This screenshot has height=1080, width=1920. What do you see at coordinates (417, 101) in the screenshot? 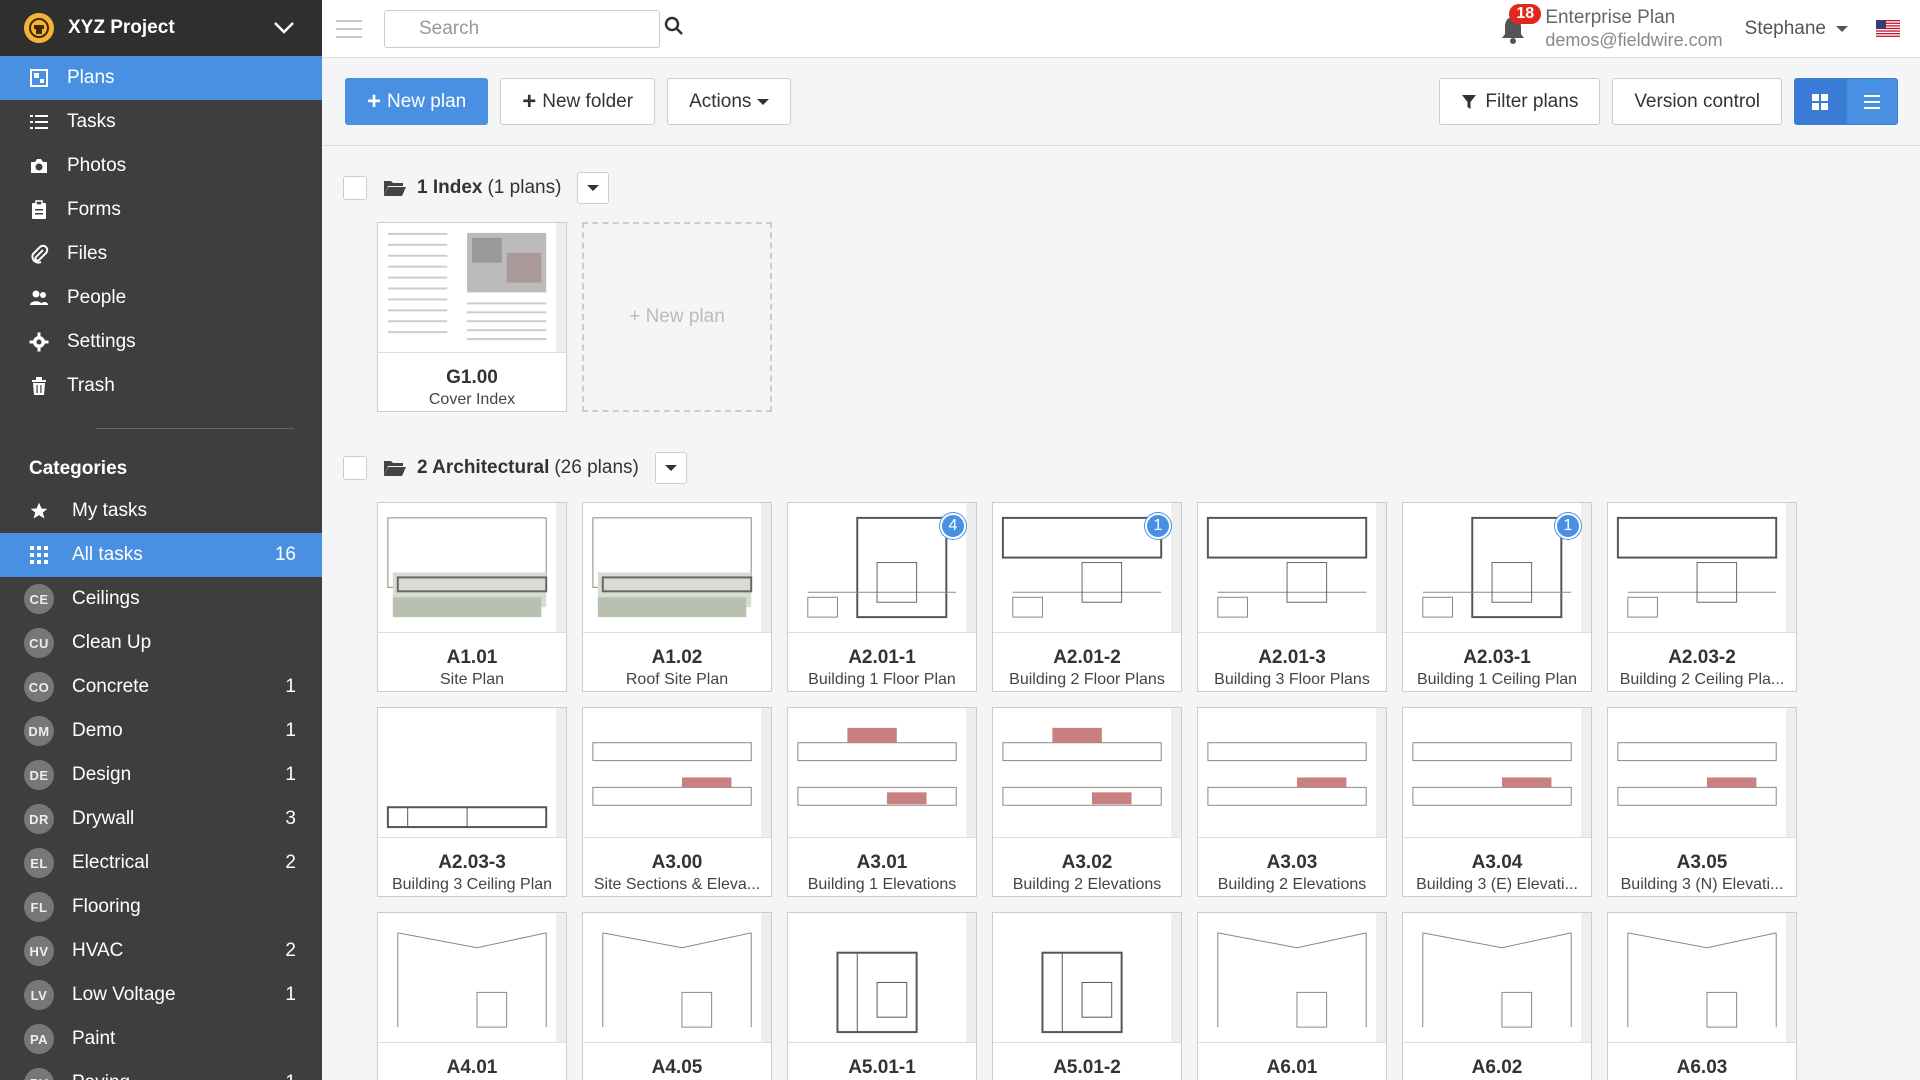
I see `new-plan-button: + New plan` at bounding box center [417, 101].